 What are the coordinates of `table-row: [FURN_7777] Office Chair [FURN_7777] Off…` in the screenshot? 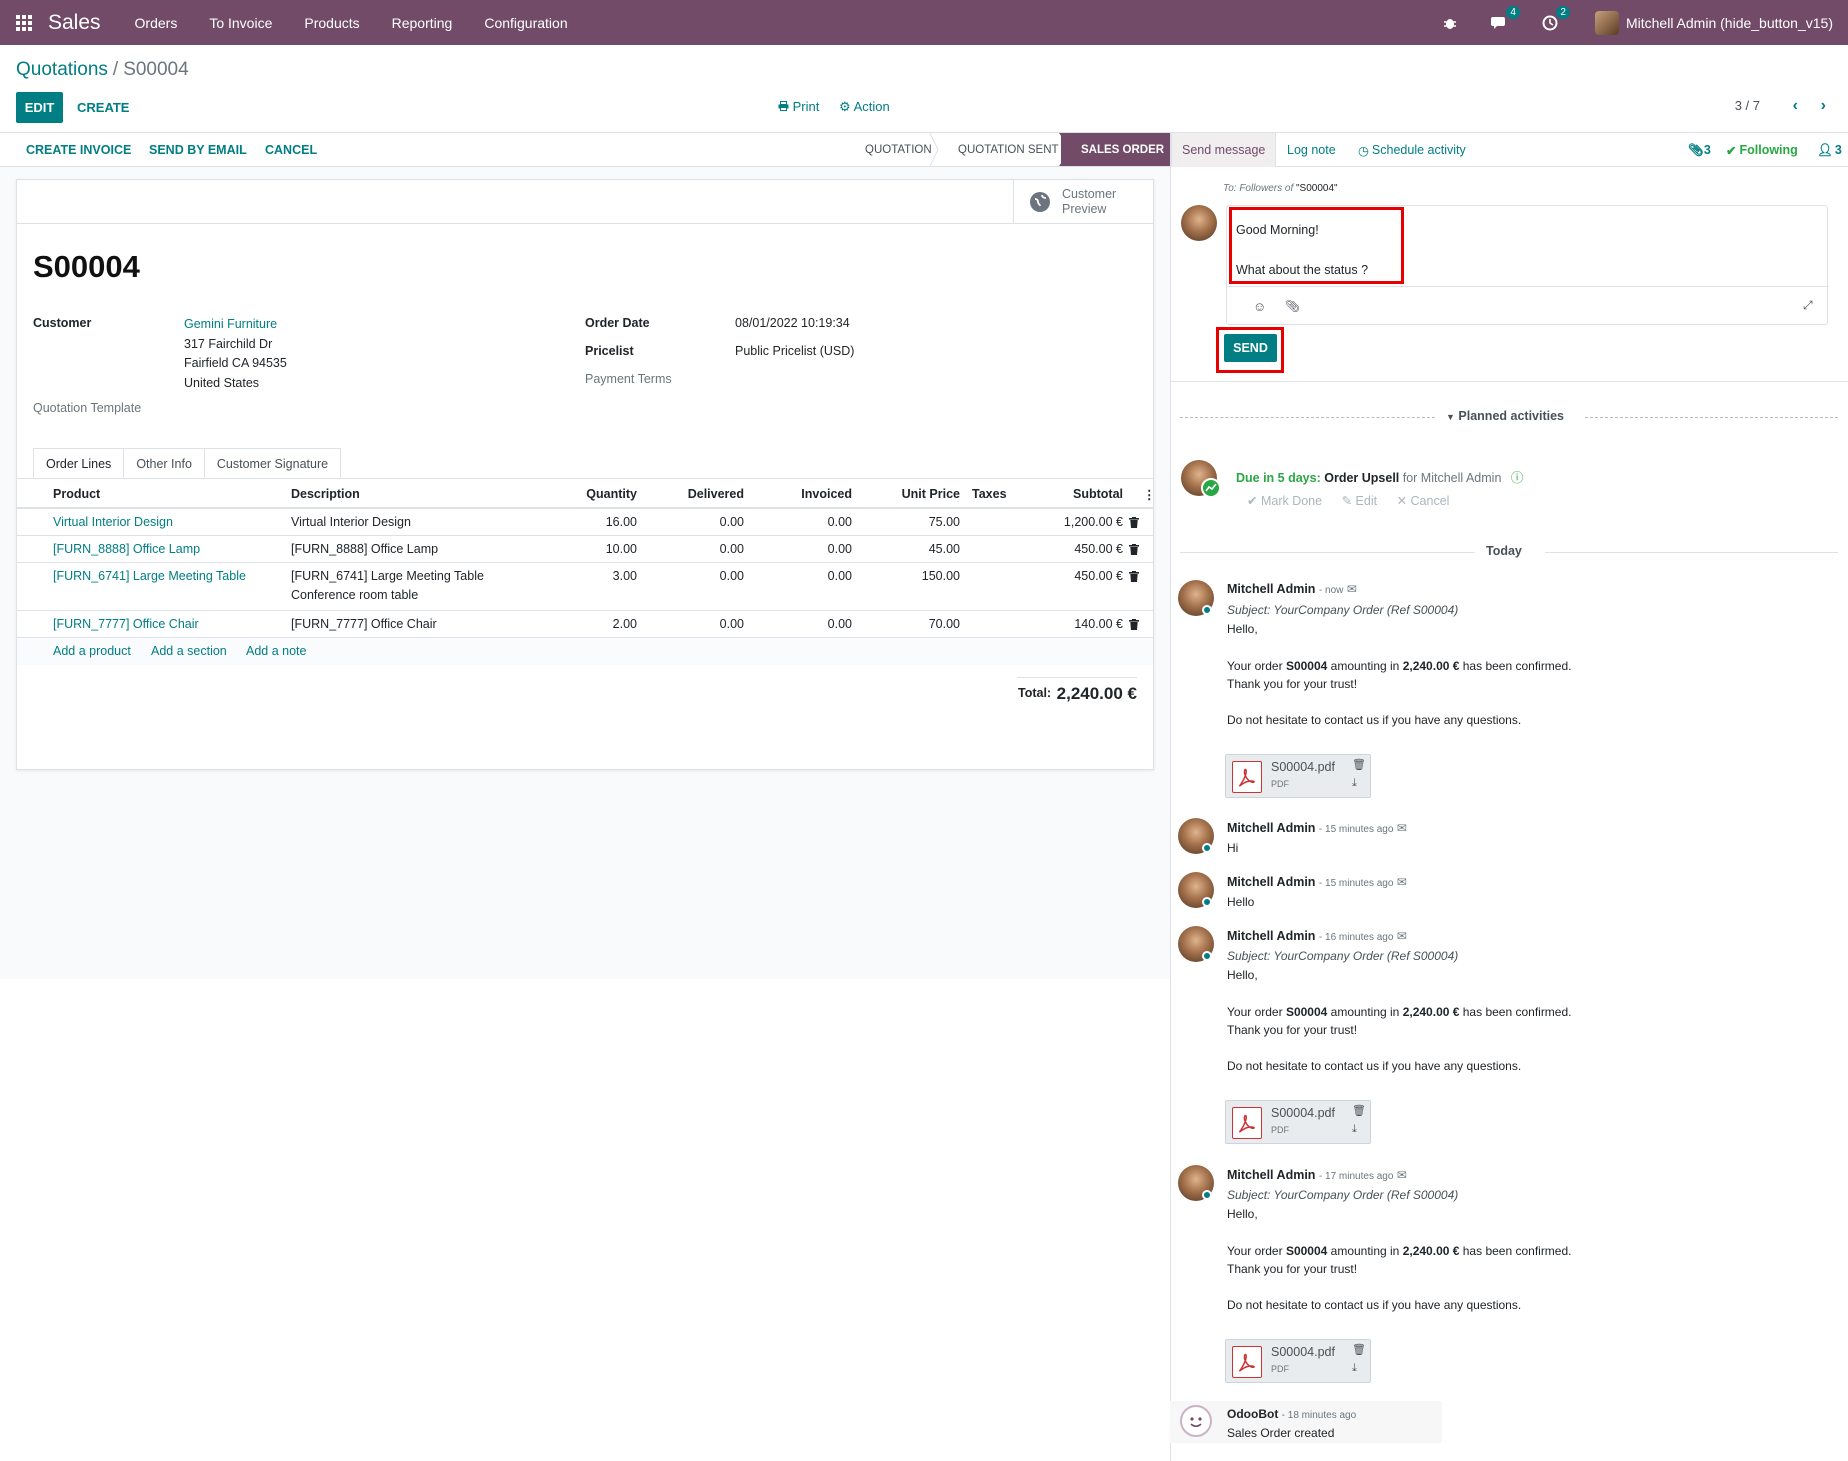 It's located at (585, 624).